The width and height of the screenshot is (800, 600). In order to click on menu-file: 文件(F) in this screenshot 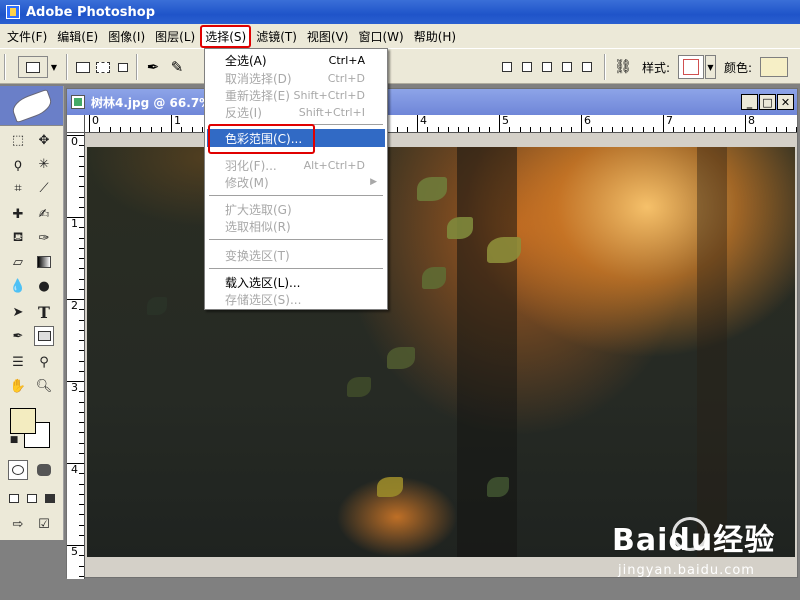, I will do `click(27, 36)`.